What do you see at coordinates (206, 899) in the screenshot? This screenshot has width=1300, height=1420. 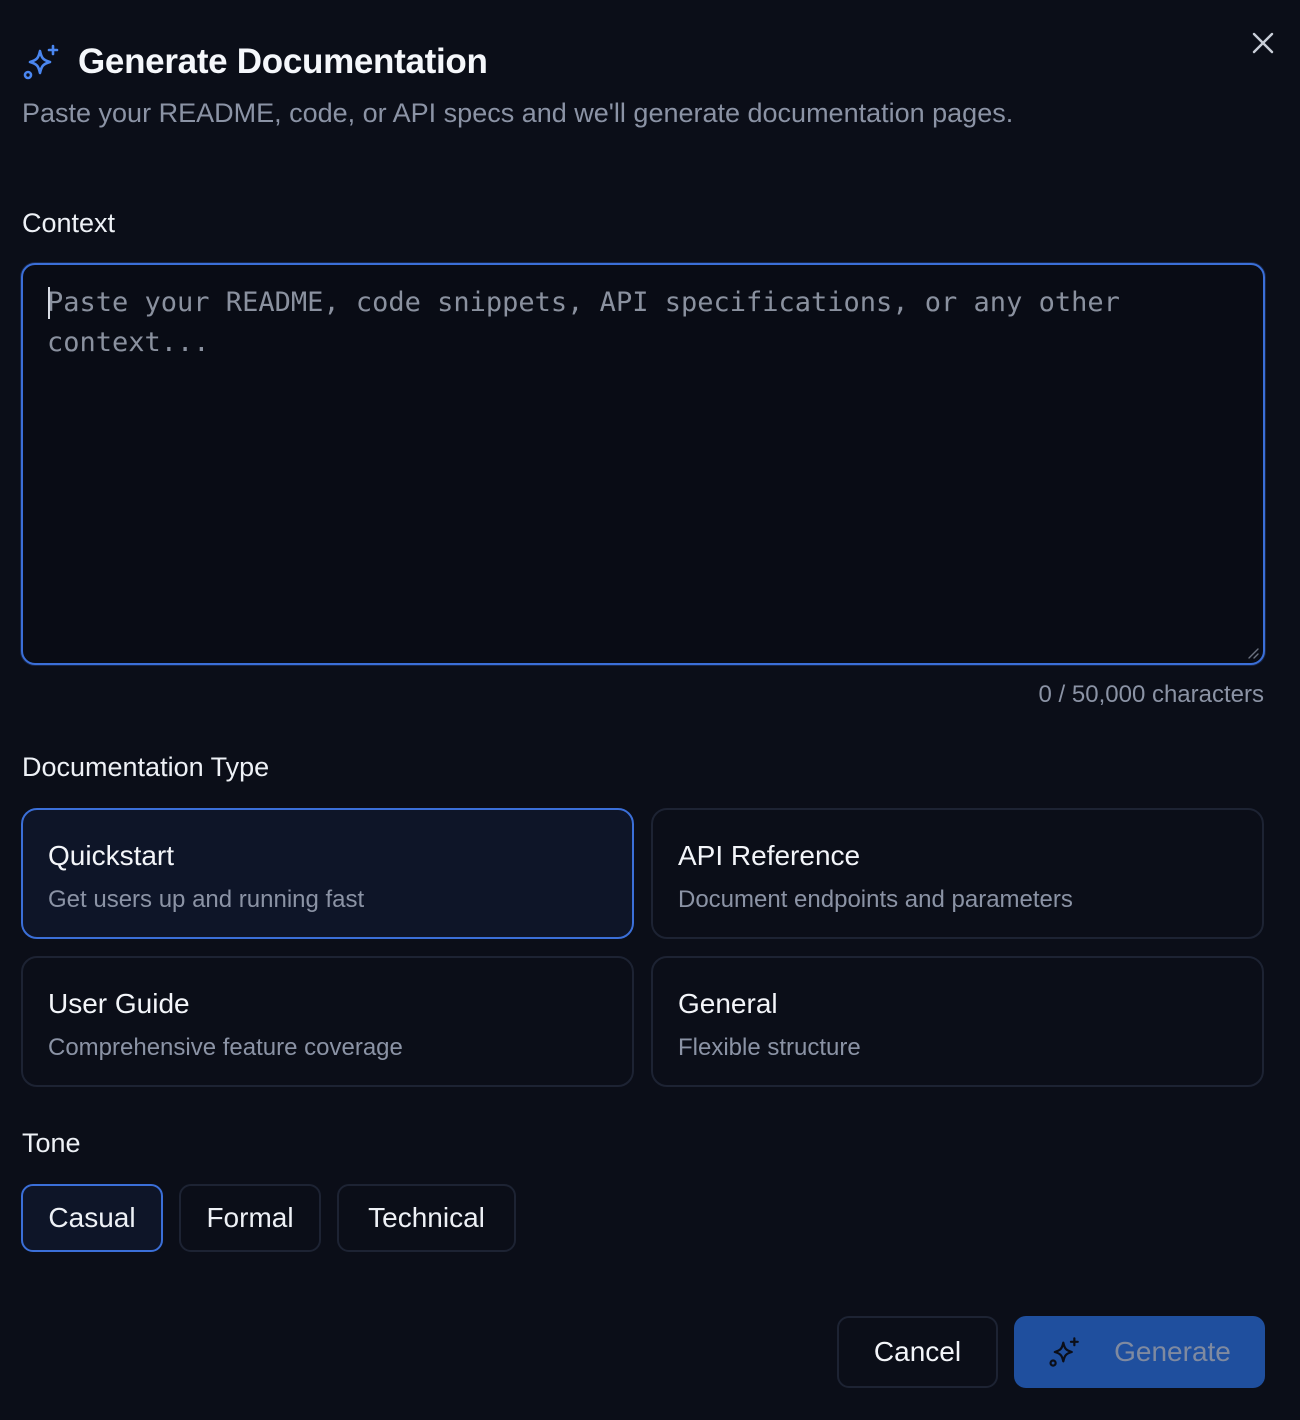 I see `doc-type-option-description: Get users up and running fast` at bounding box center [206, 899].